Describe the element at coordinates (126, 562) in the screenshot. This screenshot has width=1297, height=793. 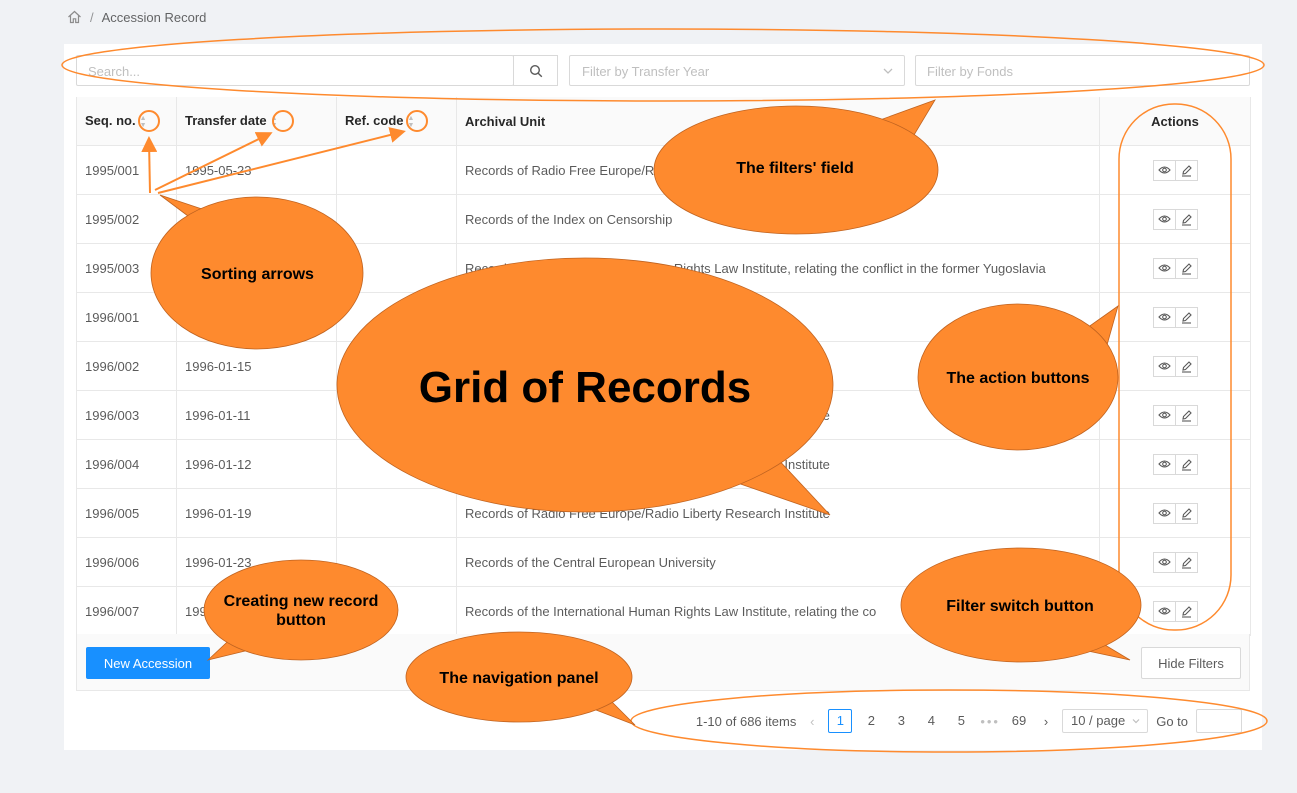
I see `cell-seq: 1996/006` at that location.